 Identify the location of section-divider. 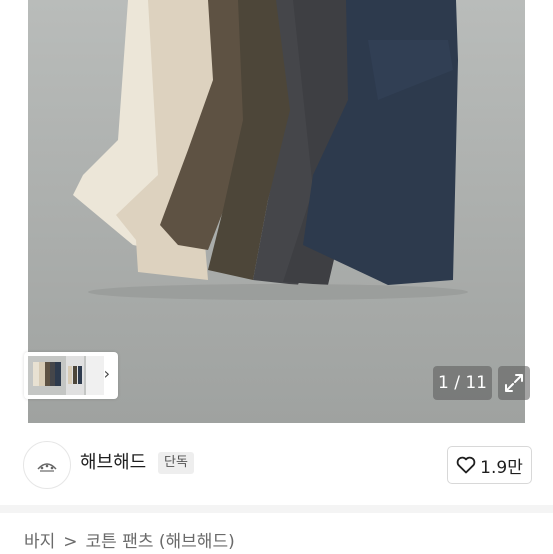
(276, 509).